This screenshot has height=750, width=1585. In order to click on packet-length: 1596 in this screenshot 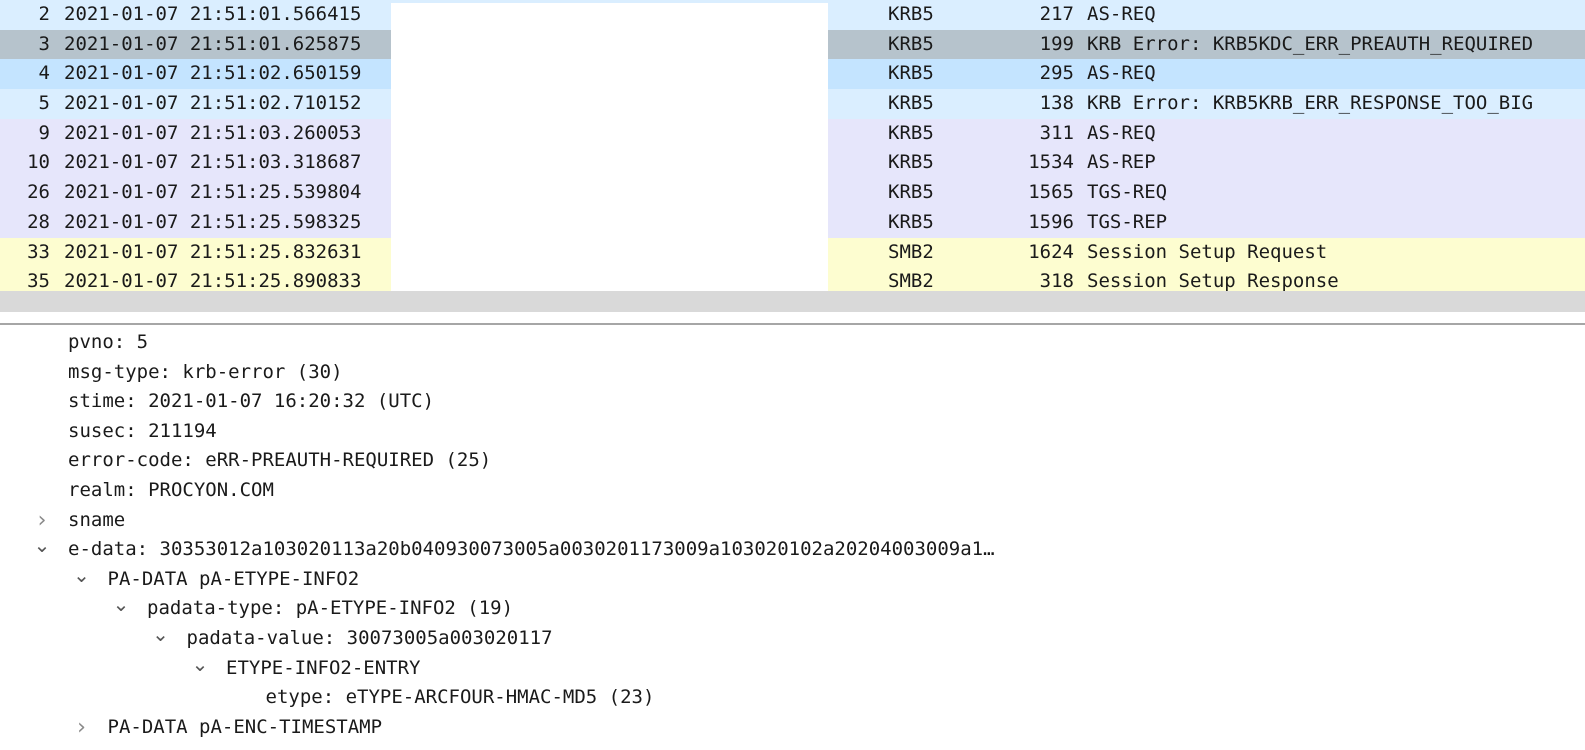, I will do `click(1051, 221)`.